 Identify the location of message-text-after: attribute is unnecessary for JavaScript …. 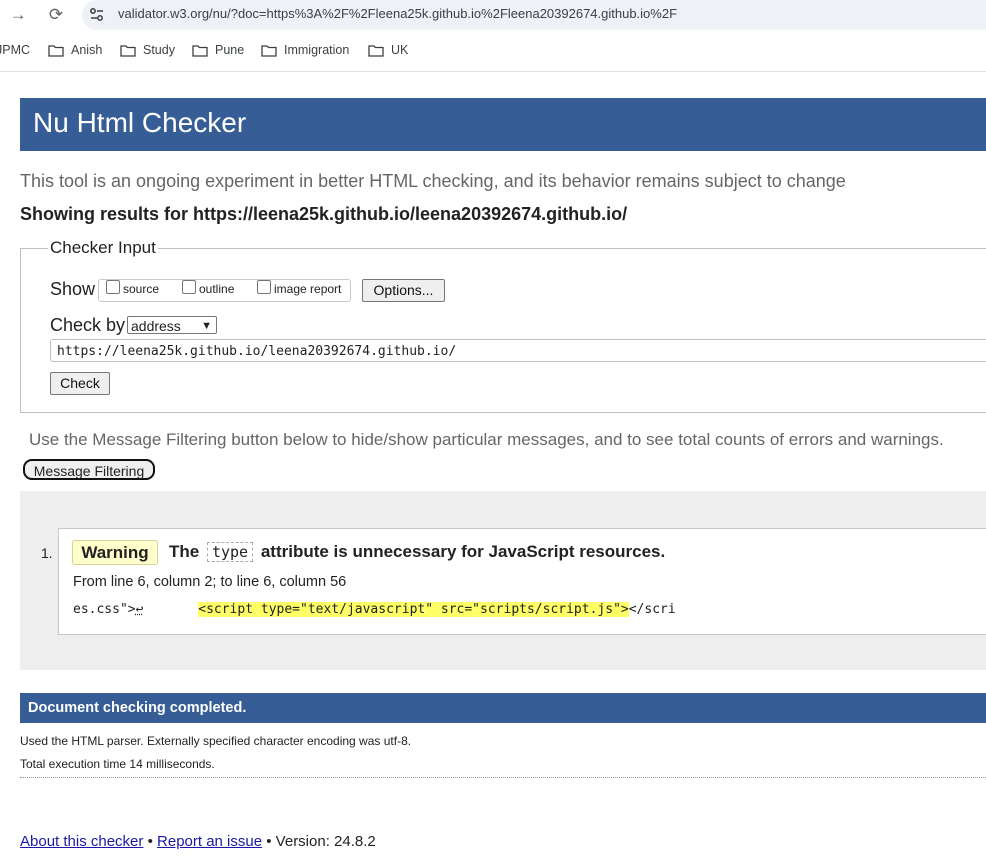
(463, 551).